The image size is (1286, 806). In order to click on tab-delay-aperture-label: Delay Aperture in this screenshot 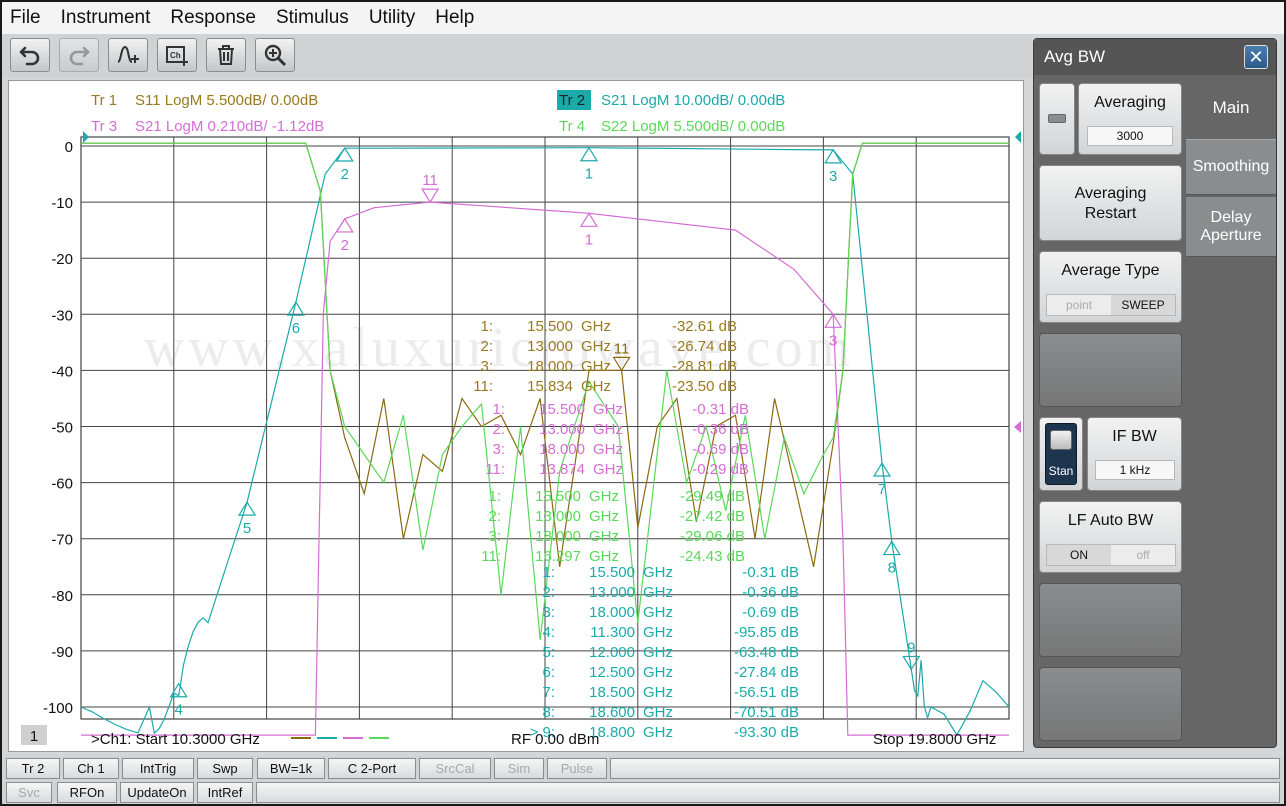, I will do `click(1231, 226)`.